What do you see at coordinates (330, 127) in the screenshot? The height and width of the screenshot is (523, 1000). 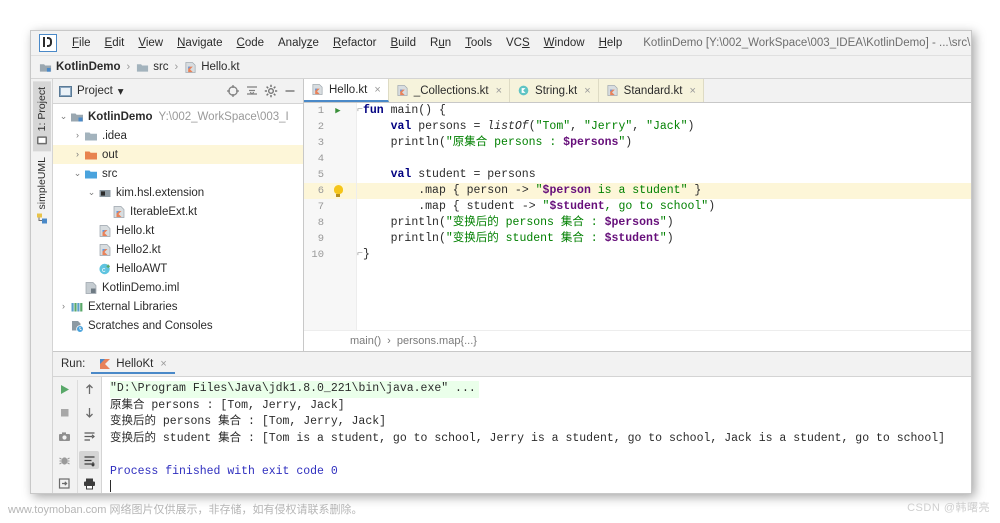 I see `gutter-line: 2` at bounding box center [330, 127].